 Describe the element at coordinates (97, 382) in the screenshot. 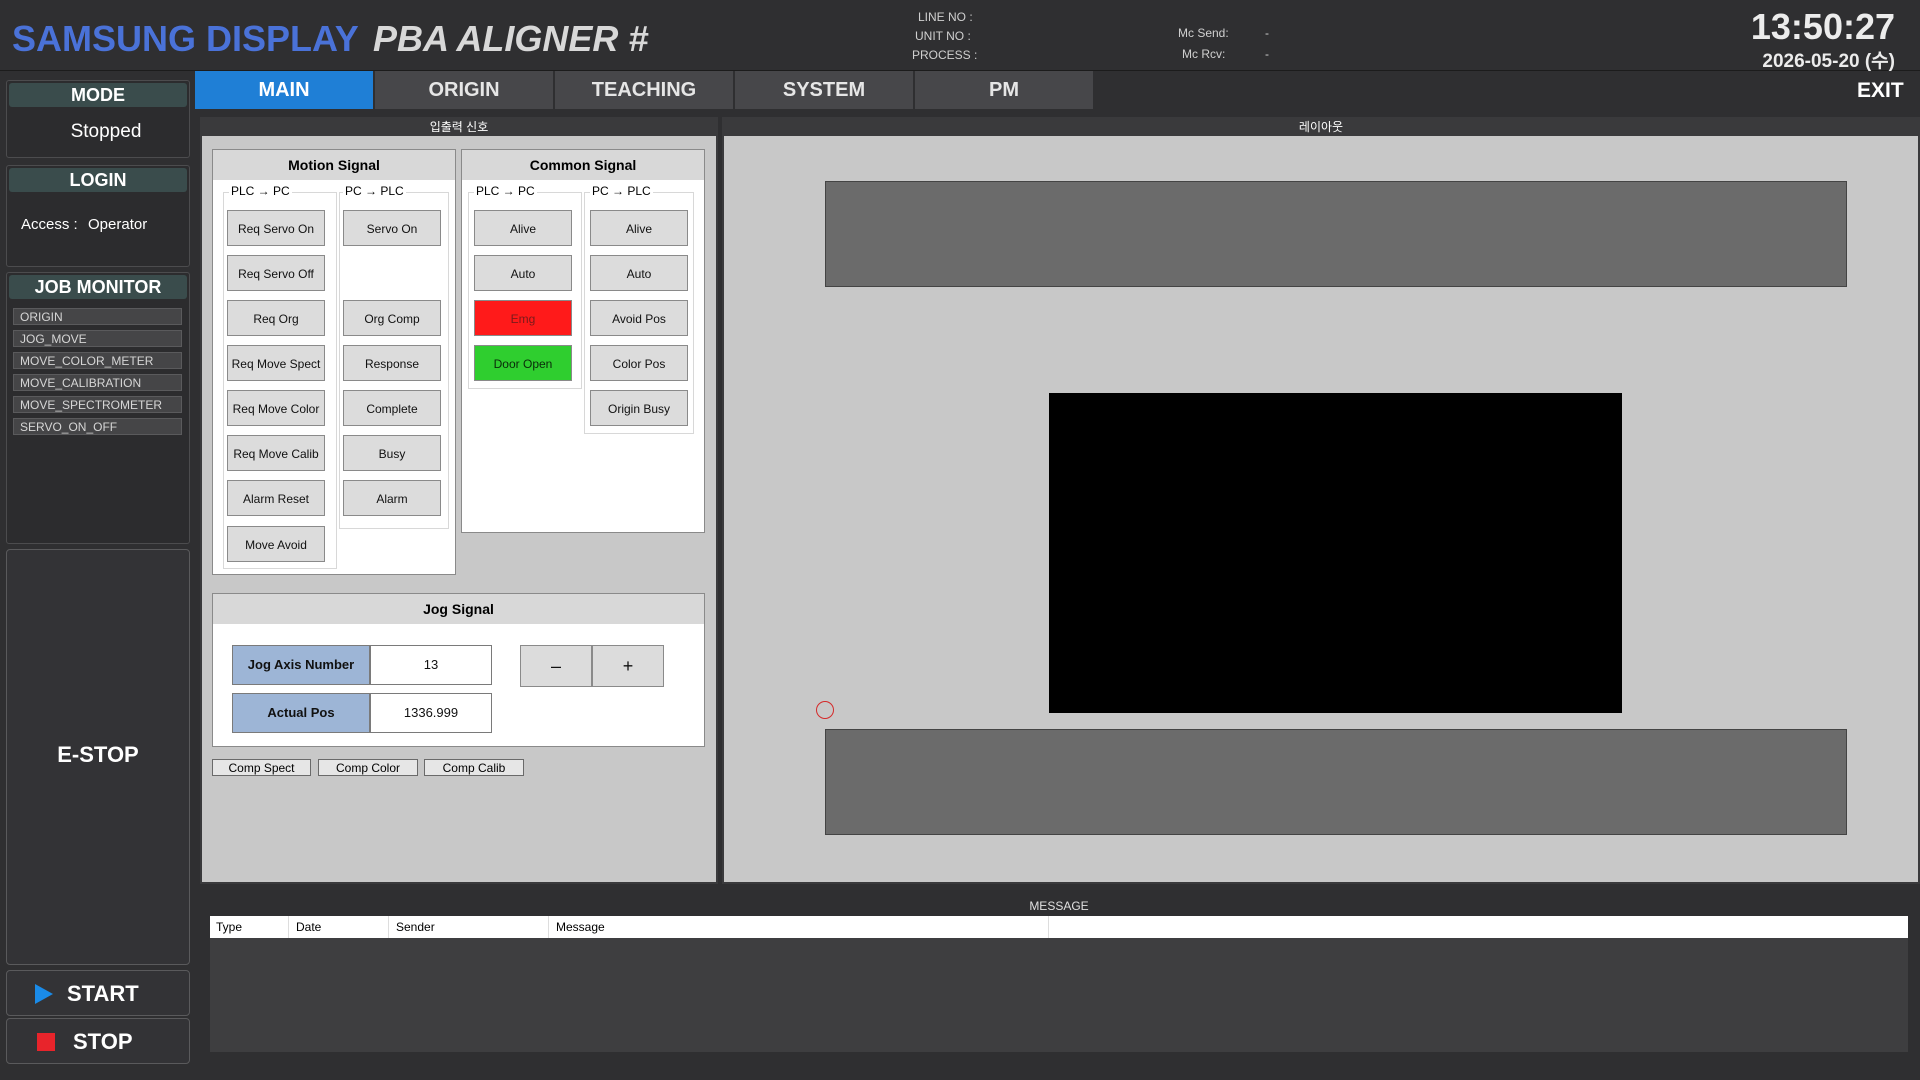

I see `job-item-move-calibration: MOVE_CALIBRATION` at that location.